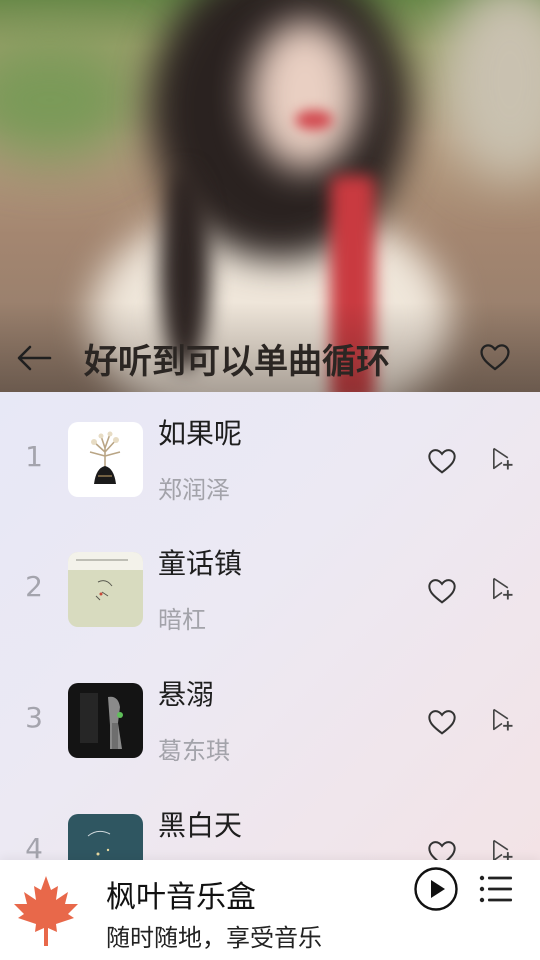 The width and height of the screenshot is (540, 960). Describe the element at coordinates (214, 938) in the screenshot. I see `player-slogan: 随时随地，享受音乐` at that location.